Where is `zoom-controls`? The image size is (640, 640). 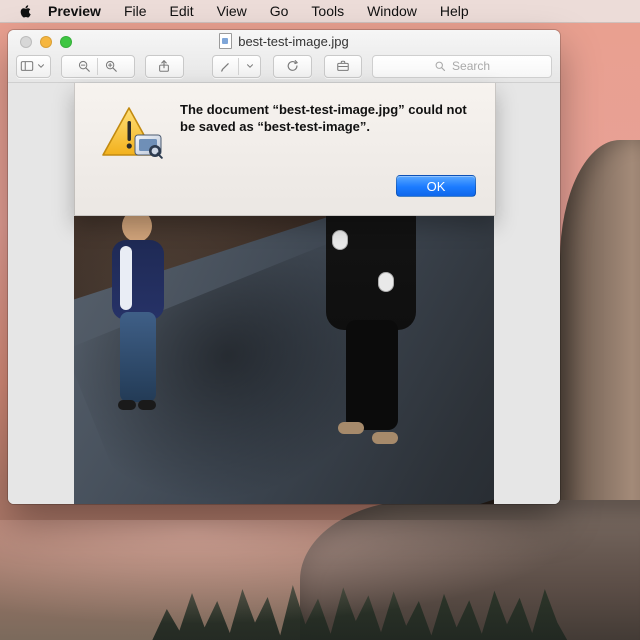 zoom-controls is located at coordinates (98, 66).